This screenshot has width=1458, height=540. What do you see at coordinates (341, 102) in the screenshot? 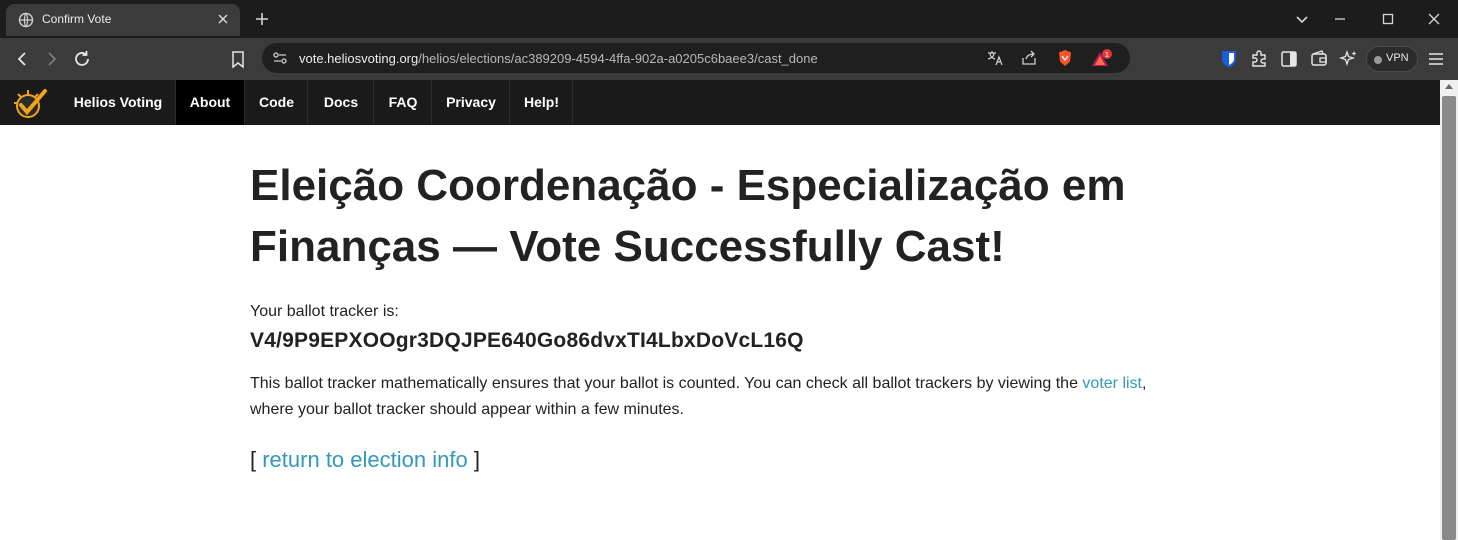
I see `nav-docs: Docs` at bounding box center [341, 102].